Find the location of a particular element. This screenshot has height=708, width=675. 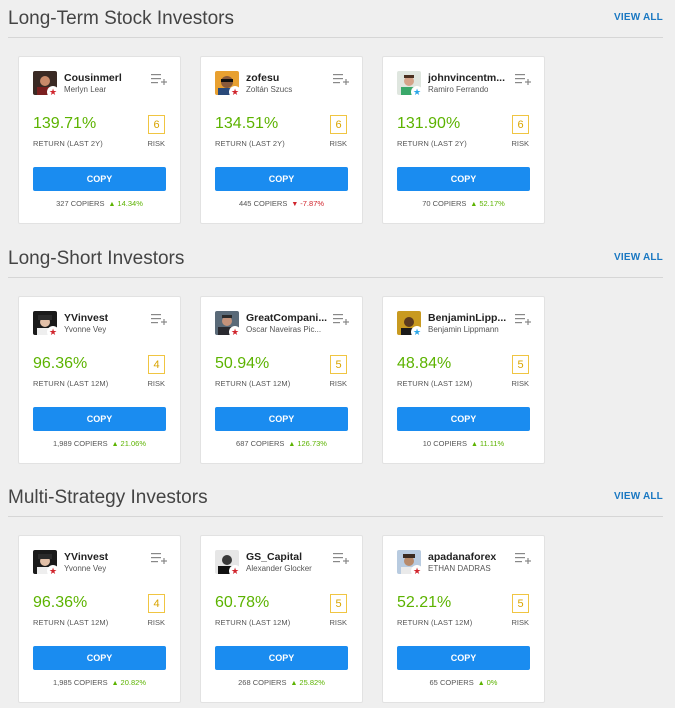

username: zofesu is located at coordinates (262, 78).